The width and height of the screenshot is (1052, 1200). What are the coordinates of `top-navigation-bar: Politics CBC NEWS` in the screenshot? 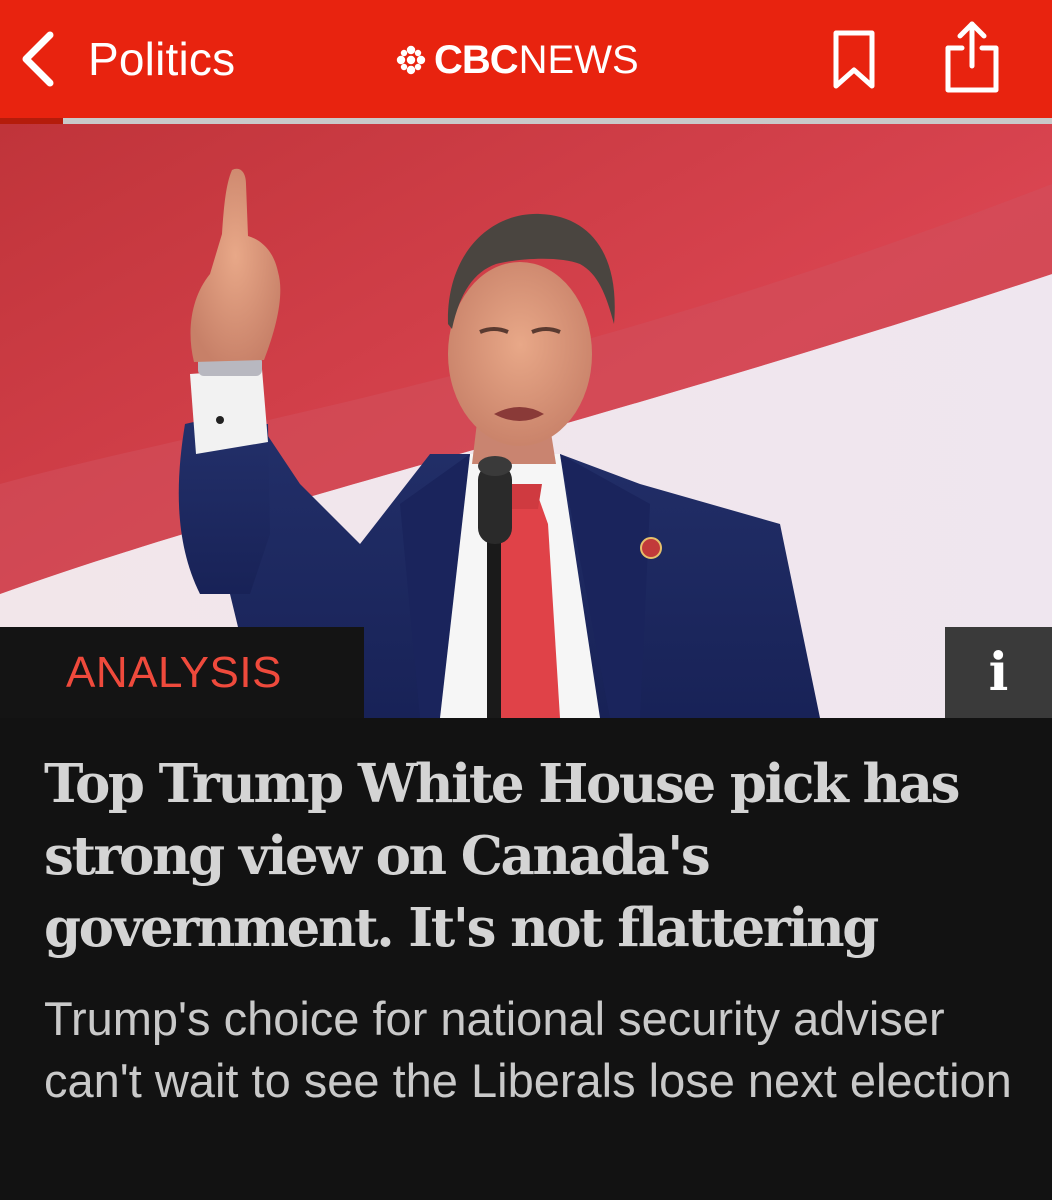 It's located at (526, 59).